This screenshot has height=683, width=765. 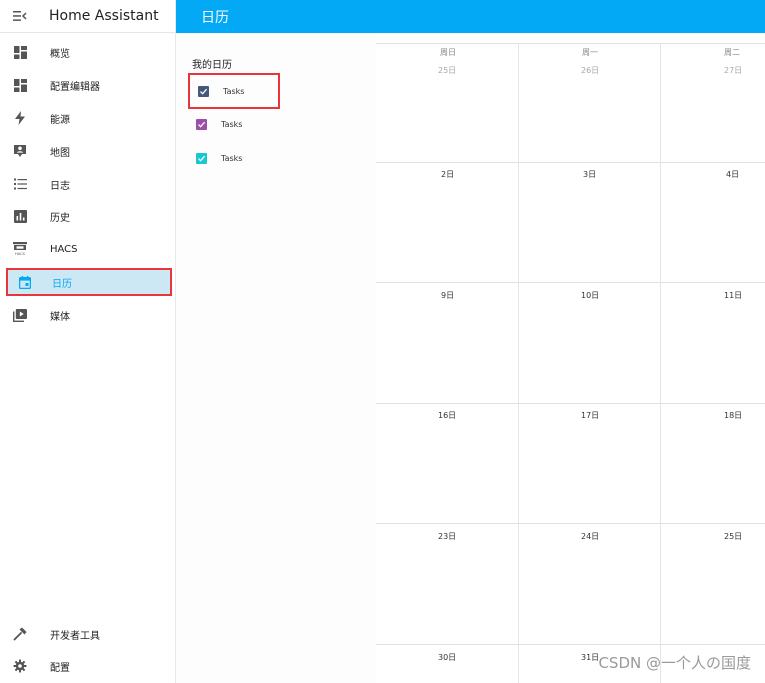 I want to click on sidebar-item-config-editor: 配置编辑器, so click(x=88, y=85).